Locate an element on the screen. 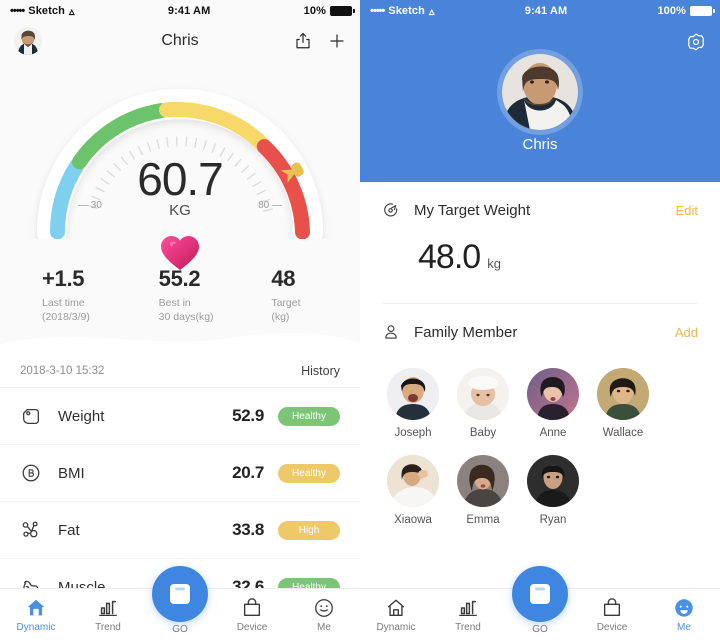 This screenshot has height=640, width=720. stat-last-time: +1.5 Last time (2018/3/9) is located at coordinates (65, 295).